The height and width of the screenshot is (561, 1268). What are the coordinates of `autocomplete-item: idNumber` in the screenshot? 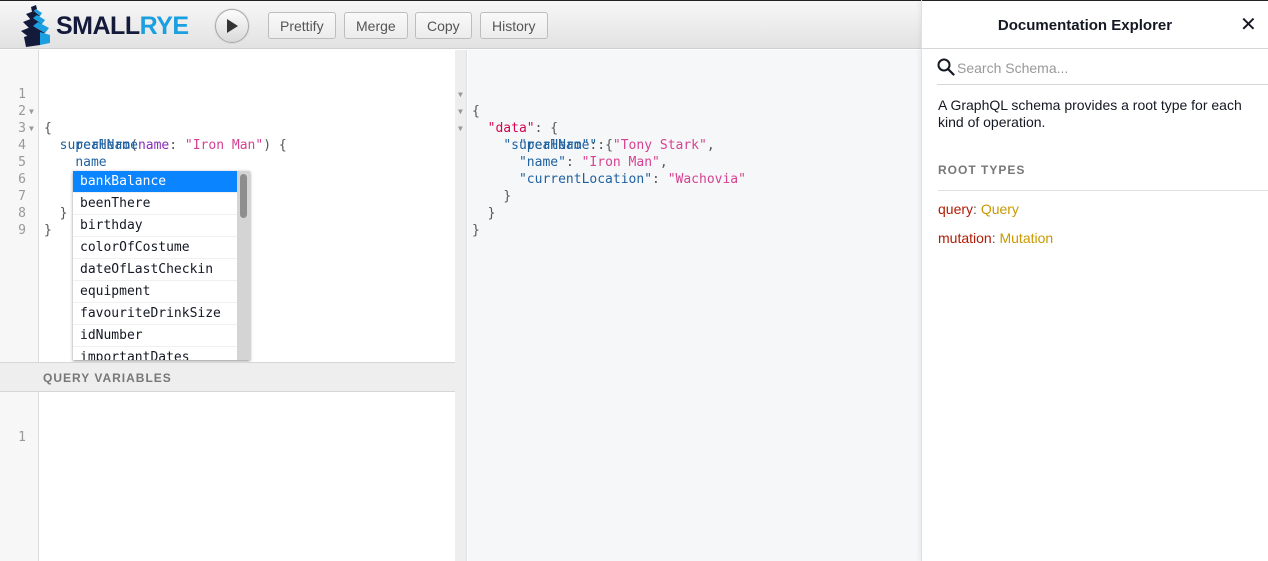 It's located at (155, 336).